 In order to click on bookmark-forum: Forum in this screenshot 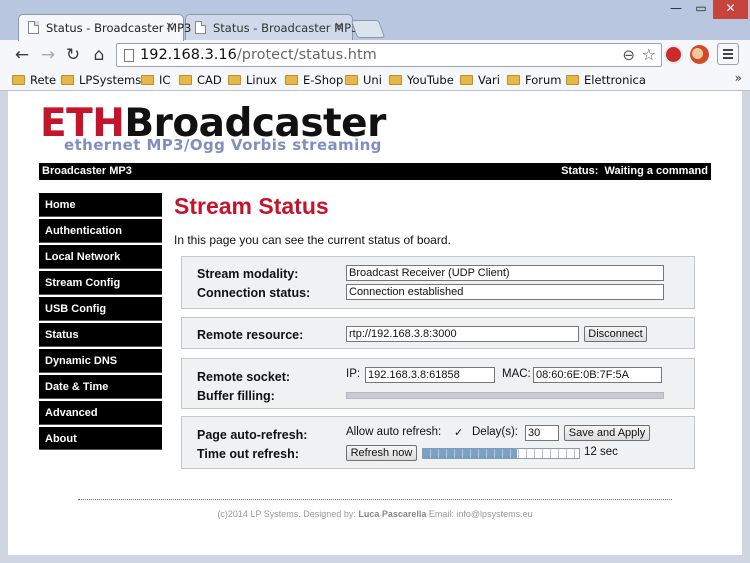, I will do `click(534, 80)`.